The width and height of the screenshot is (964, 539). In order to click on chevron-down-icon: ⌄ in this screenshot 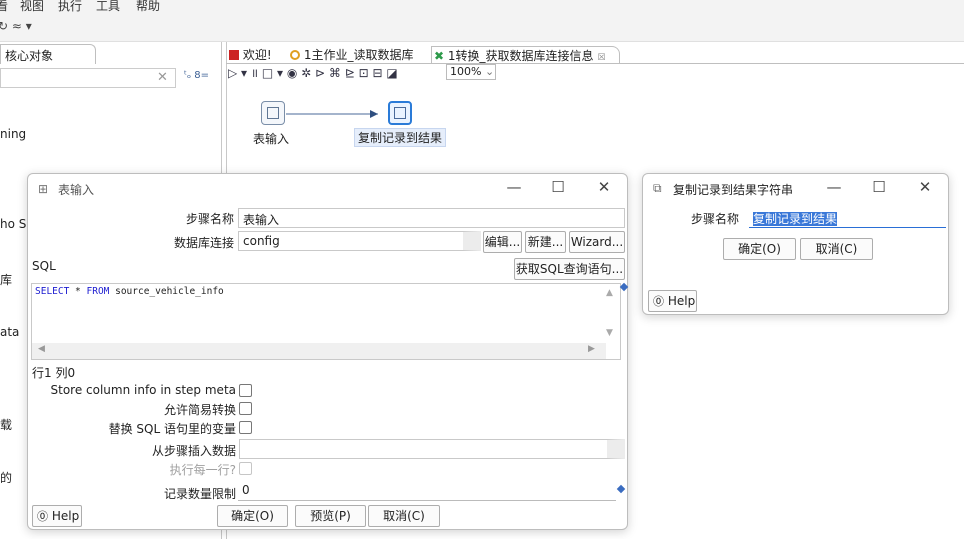, I will do `click(489, 71)`.